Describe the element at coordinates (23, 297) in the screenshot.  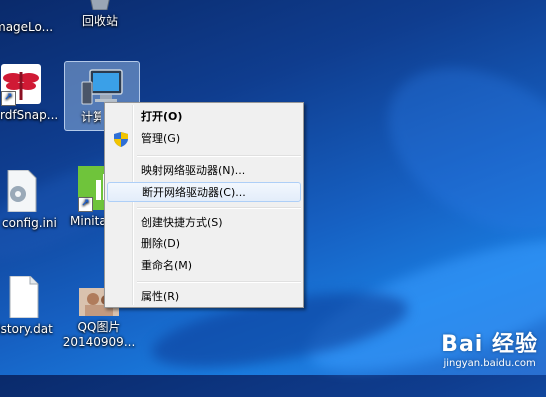
I see `file-icon` at that location.